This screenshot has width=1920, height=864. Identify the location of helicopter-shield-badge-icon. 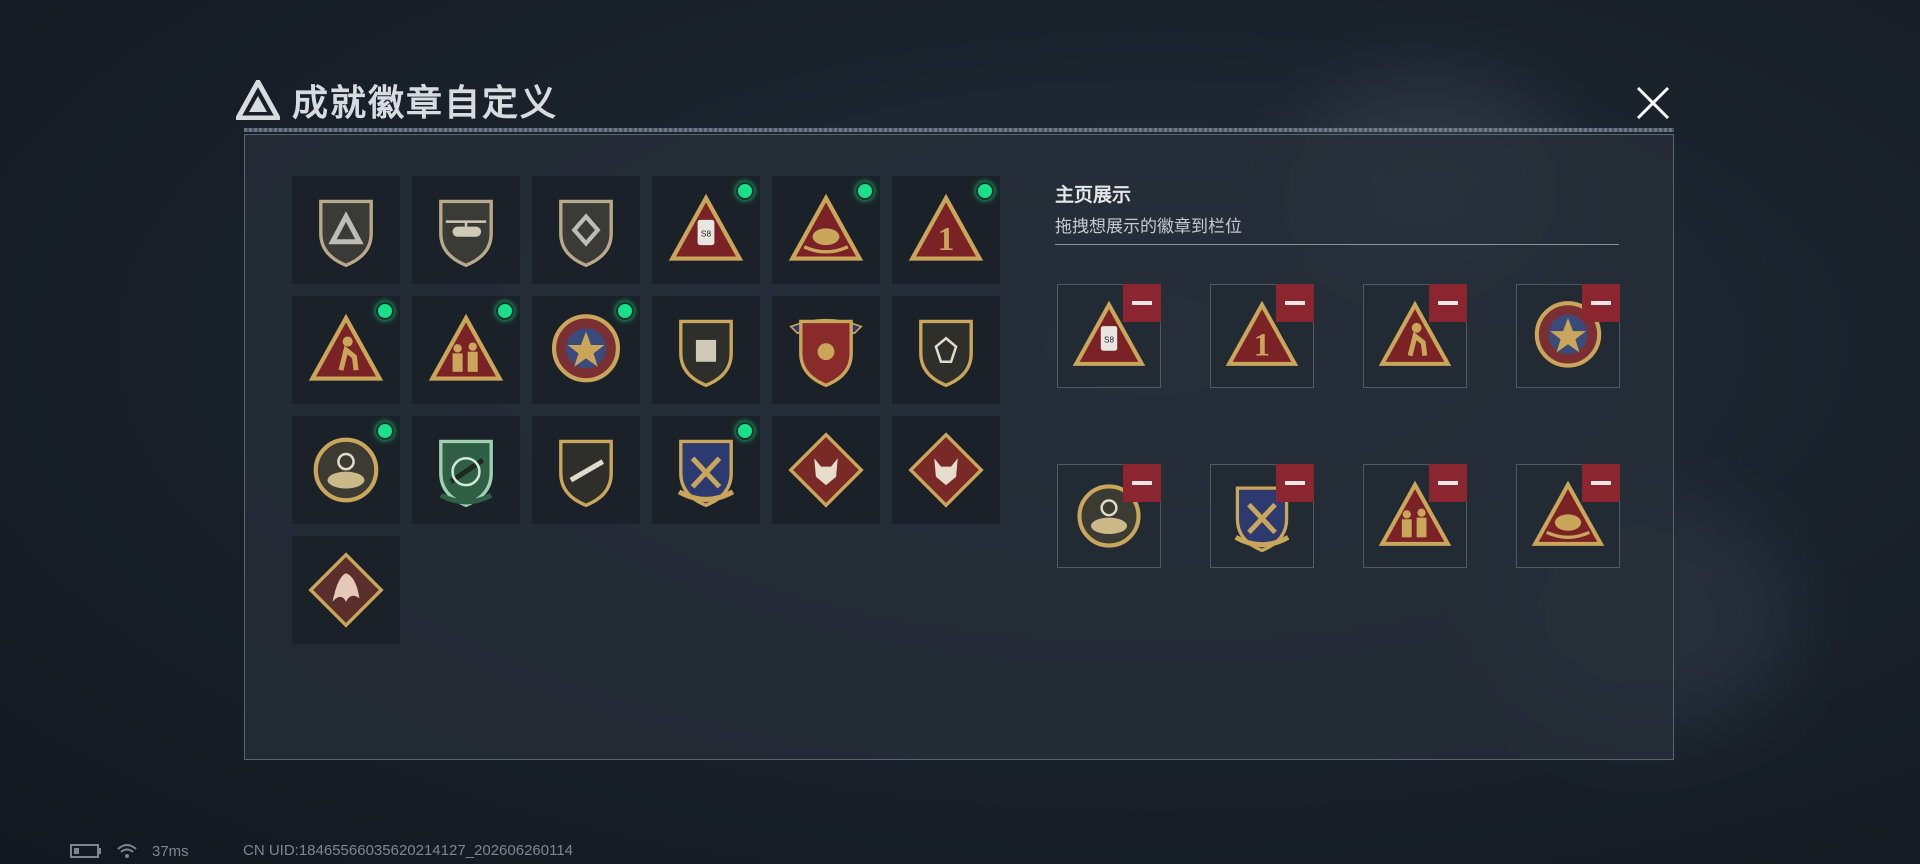
(466, 233).